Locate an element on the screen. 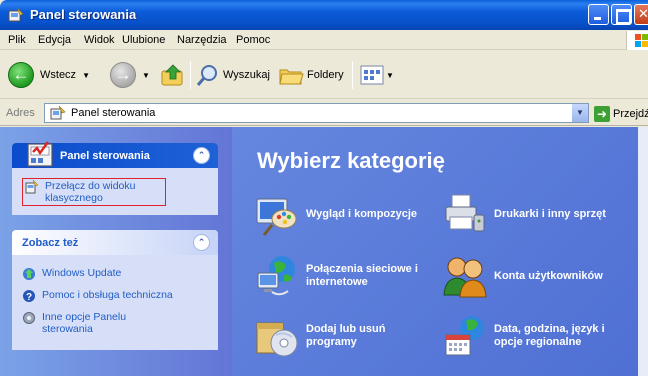  folders-icon is located at coordinates (291, 77).